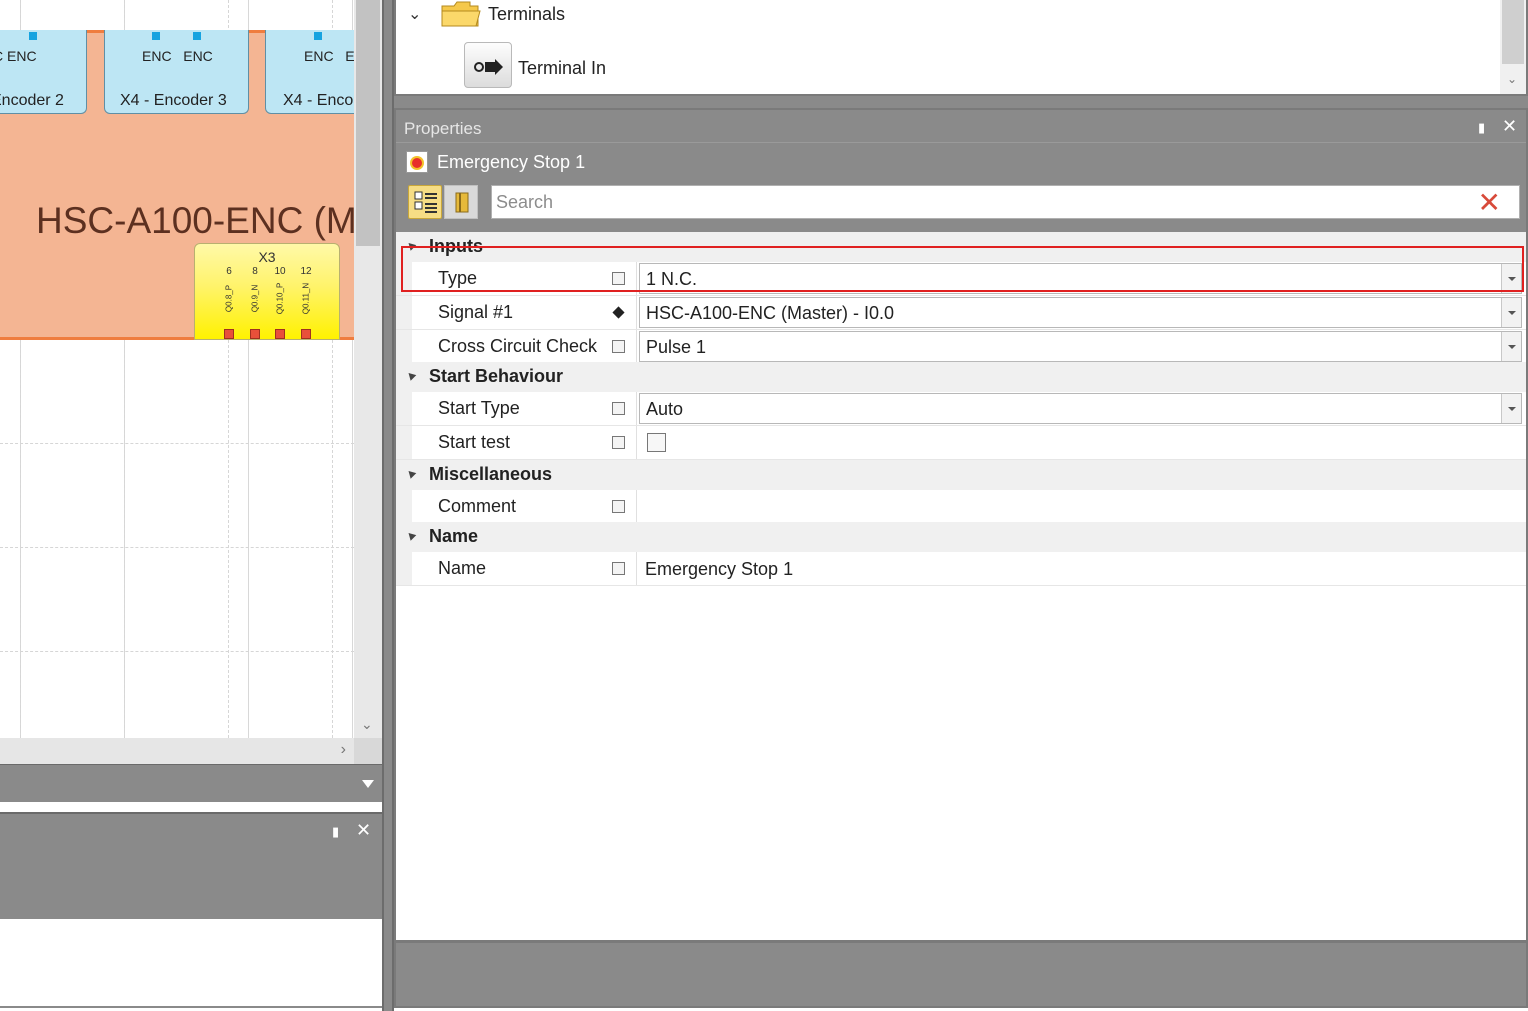 This screenshot has width=1528, height=1011. I want to click on linked-diamond-icon, so click(618, 312).